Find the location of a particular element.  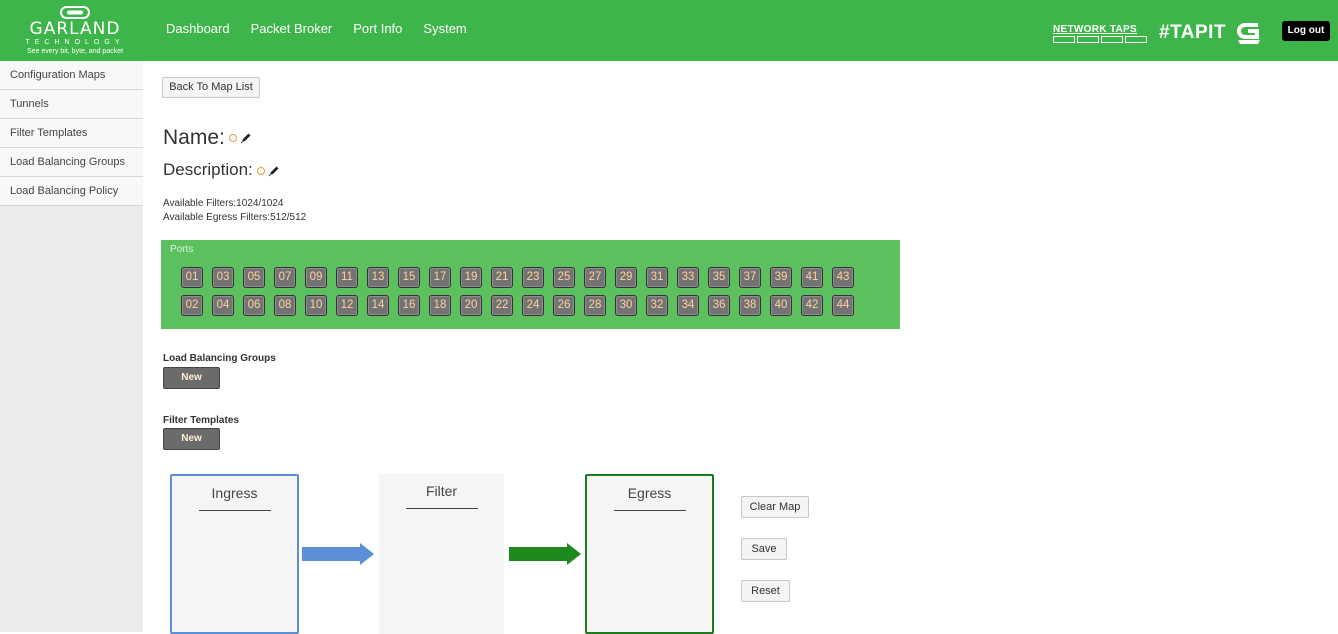

save-button: Save is located at coordinates (764, 549).